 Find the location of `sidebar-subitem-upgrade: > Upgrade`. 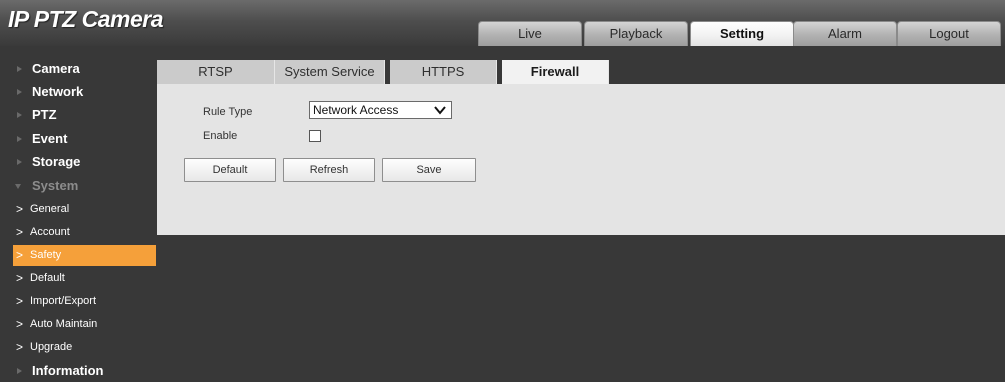

sidebar-subitem-upgrade: > Upgrade is located at coordinates (84, 347).